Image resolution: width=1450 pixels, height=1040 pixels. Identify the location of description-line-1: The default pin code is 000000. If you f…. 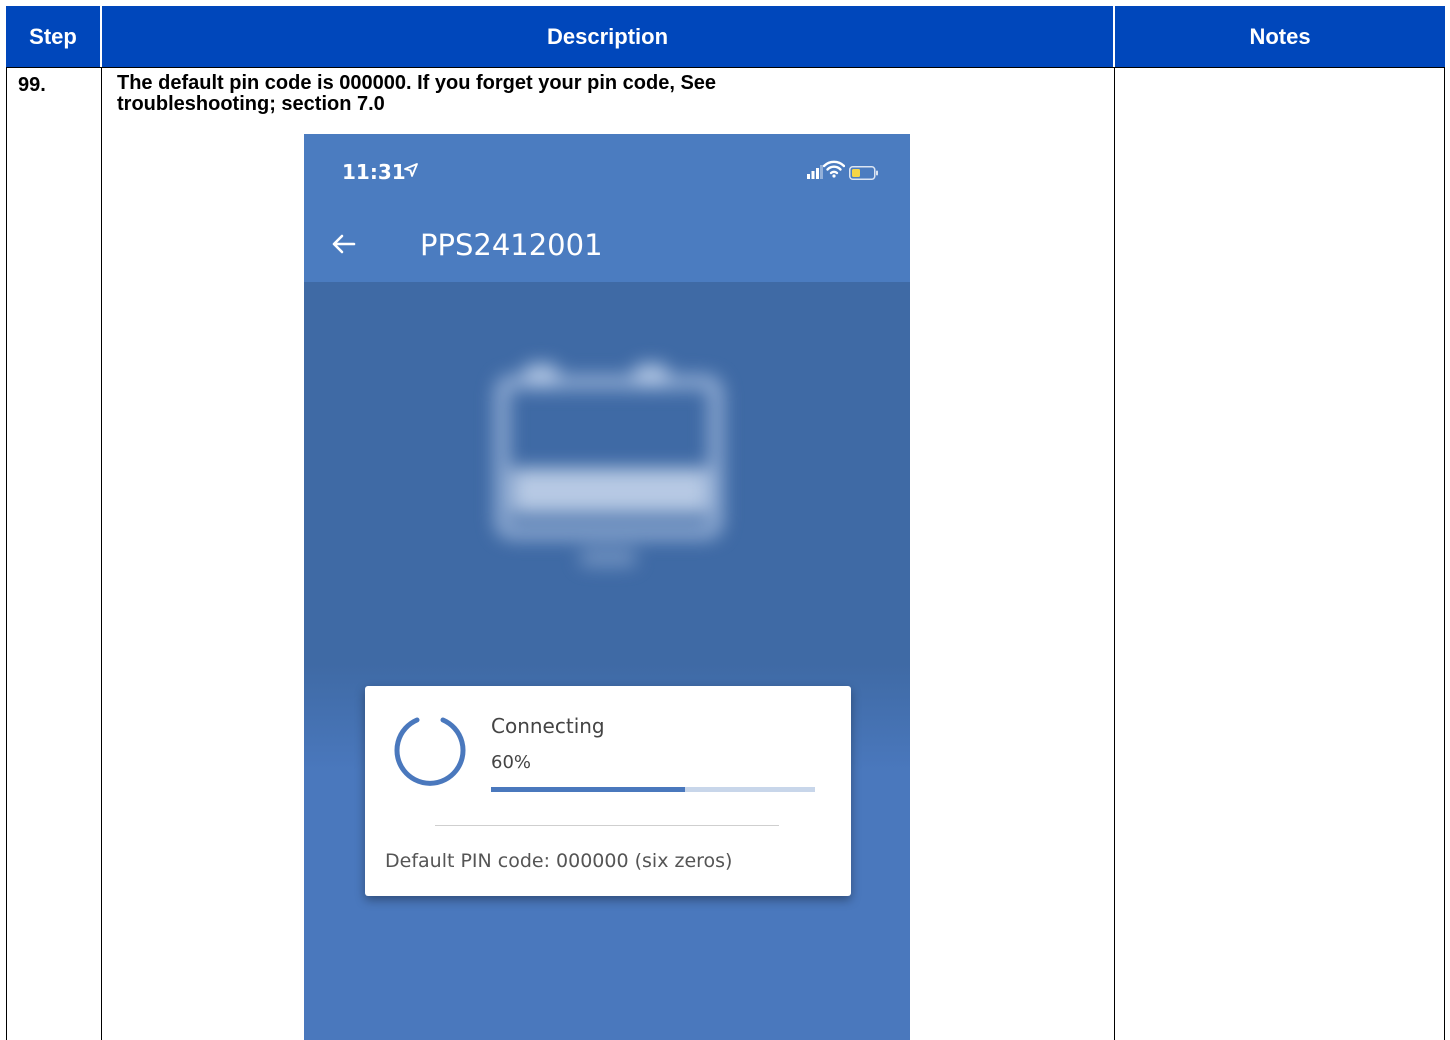
(417, 83).